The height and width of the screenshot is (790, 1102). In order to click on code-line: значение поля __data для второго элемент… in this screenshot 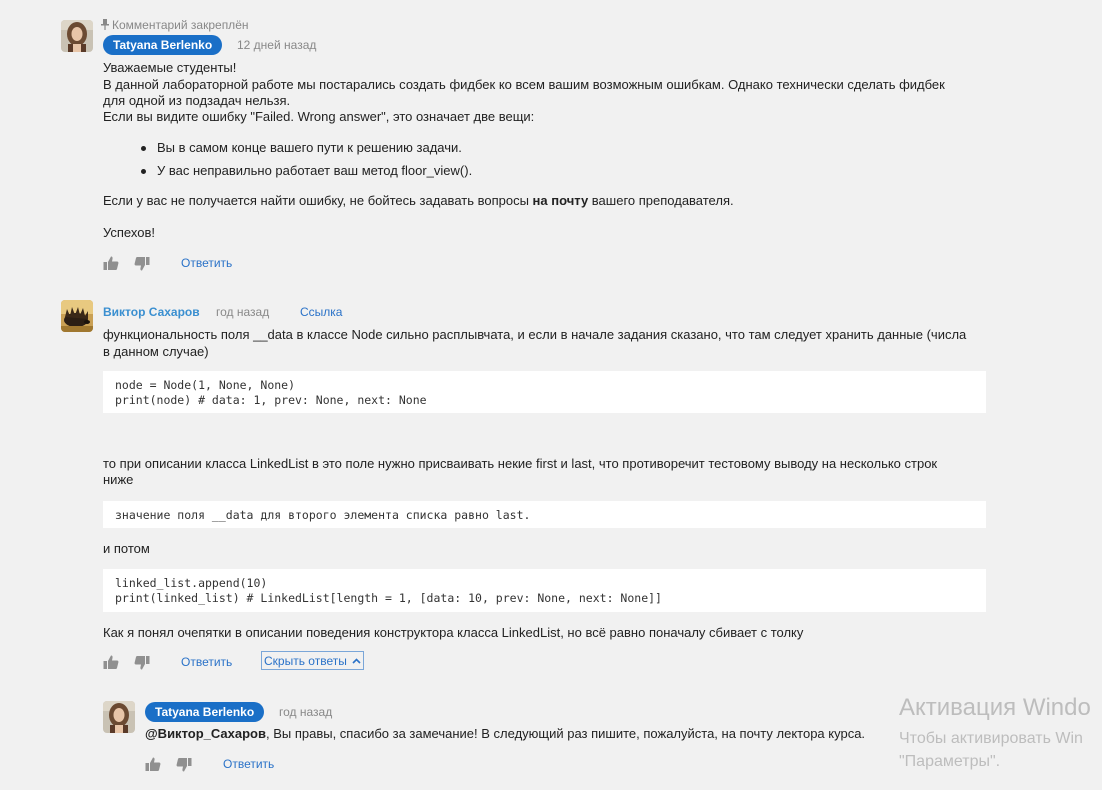, I will do `click(323, 515)`.